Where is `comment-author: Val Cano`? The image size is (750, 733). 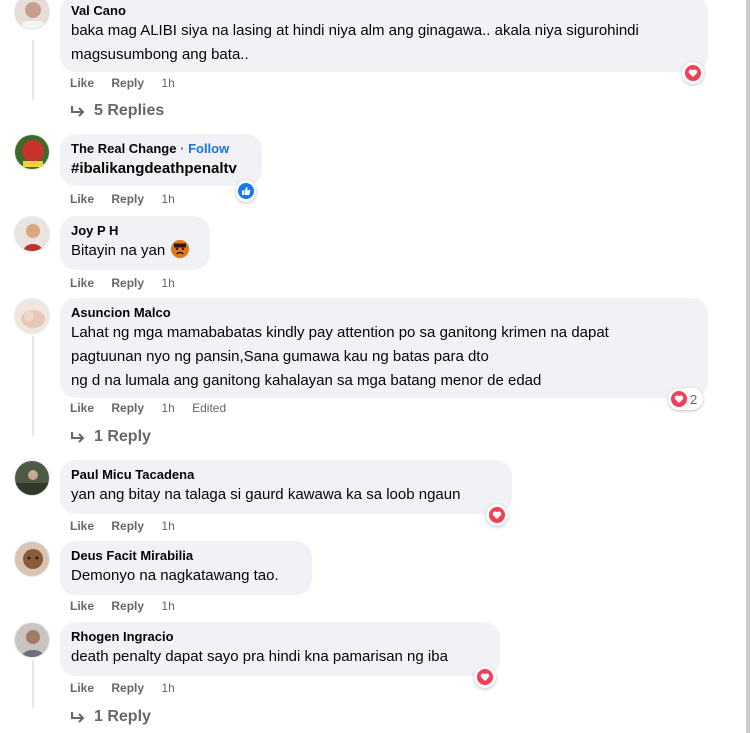
comment-author: Val Cano is located at coordinates (384, 10).